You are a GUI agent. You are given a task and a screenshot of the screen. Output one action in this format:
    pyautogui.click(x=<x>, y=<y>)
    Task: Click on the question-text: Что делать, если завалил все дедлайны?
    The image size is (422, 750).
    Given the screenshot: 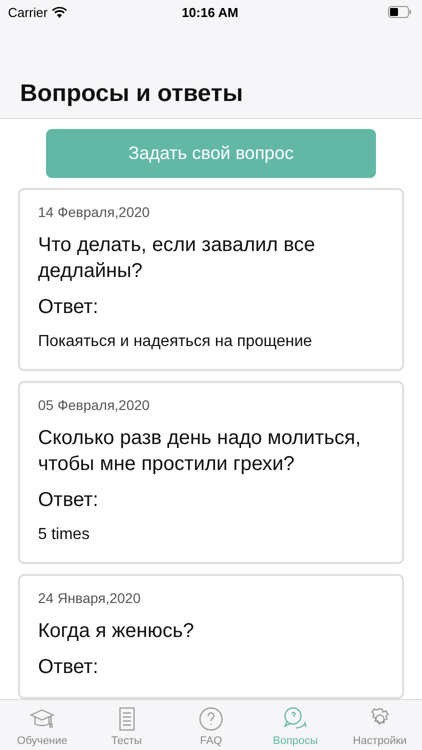 What is the action you would take?
    pyautogui.click(x=177, y=258)
    